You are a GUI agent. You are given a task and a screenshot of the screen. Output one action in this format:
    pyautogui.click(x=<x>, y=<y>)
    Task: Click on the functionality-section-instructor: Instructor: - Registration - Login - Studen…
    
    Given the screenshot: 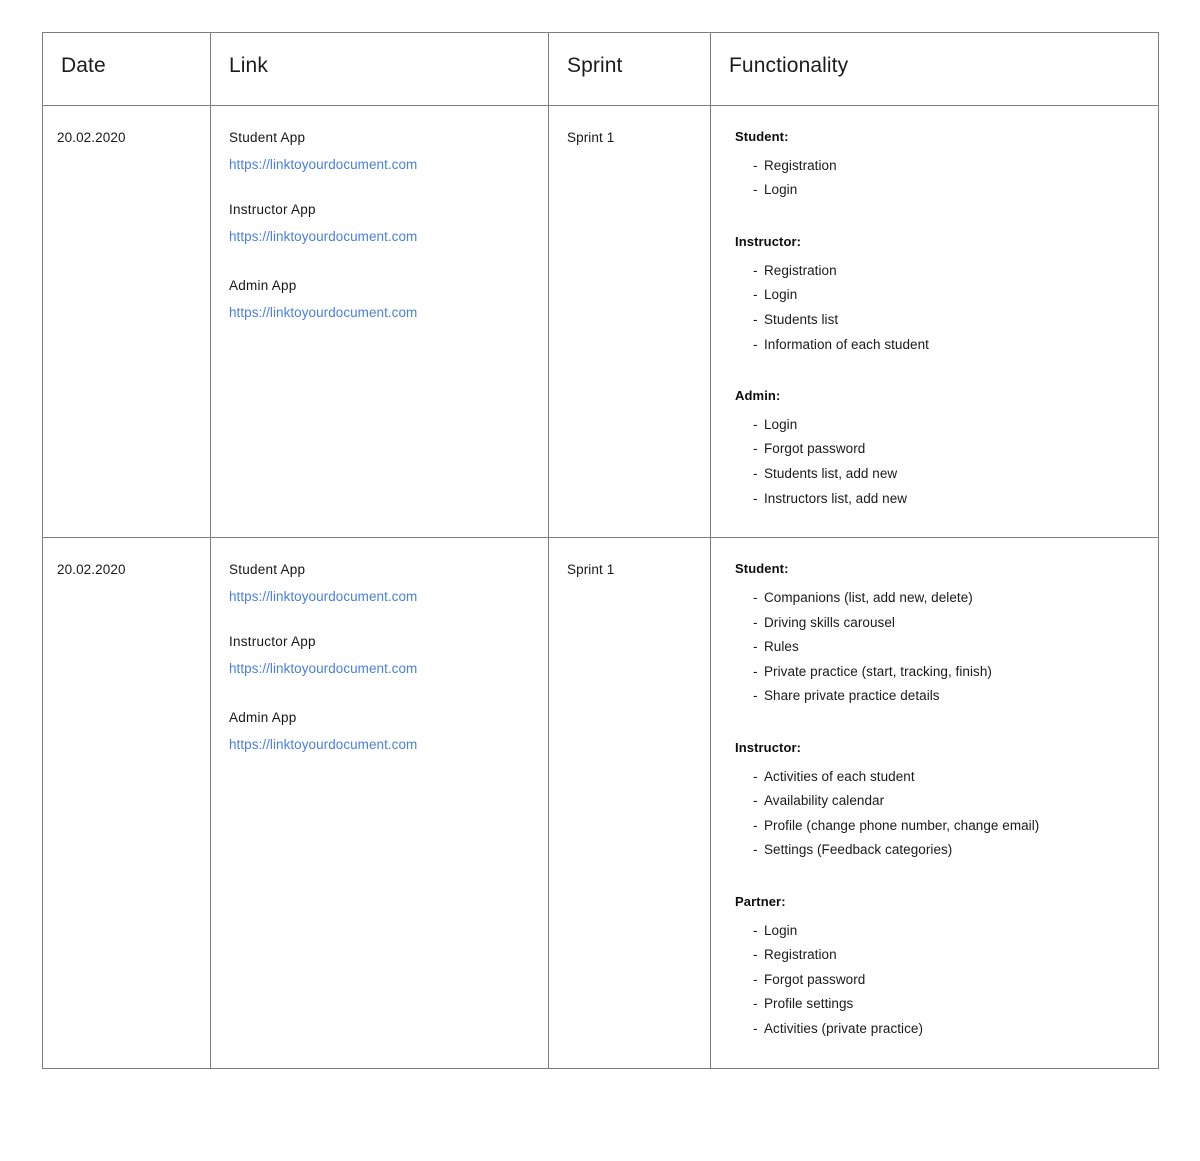 What is the action you would take?
    pyautogui.click(x=941, y=295)
    